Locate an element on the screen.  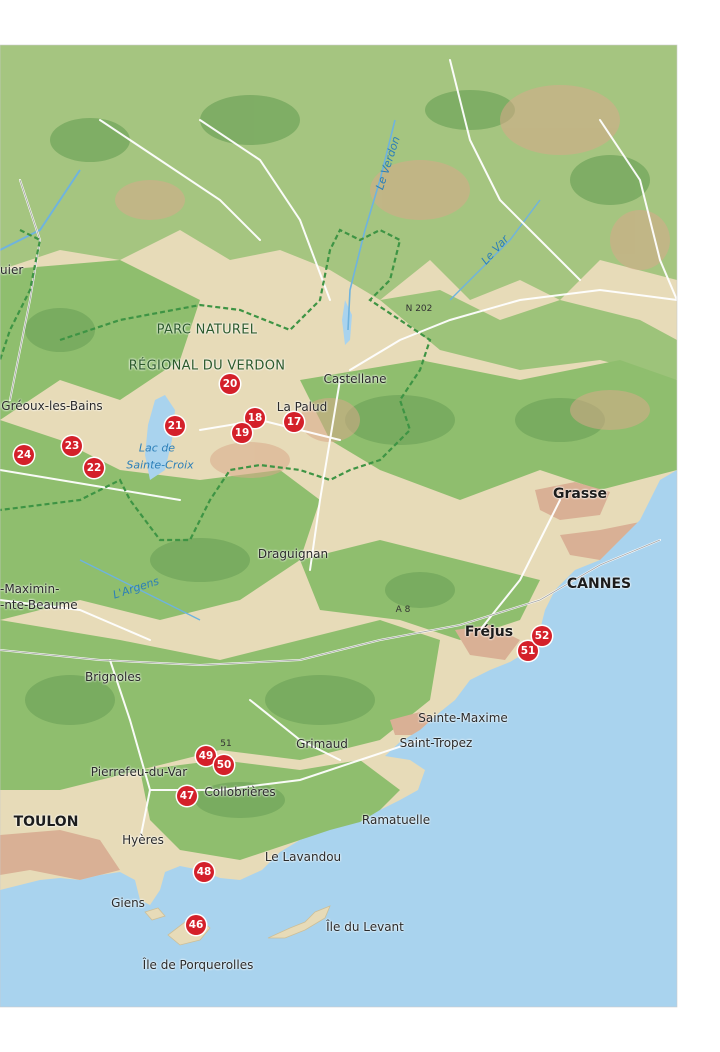
town-label-frejus: Fréjus is located at coordinates (489, 632).